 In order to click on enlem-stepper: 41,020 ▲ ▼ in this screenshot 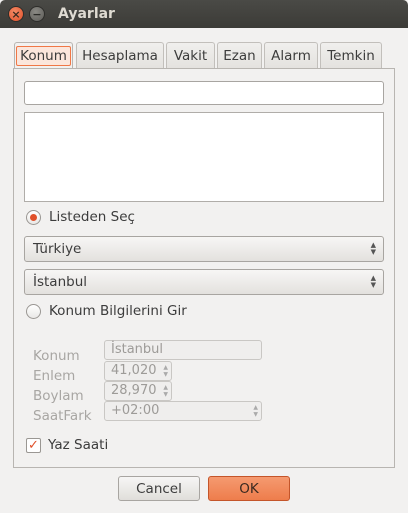, I will do `click(138, 371)`.